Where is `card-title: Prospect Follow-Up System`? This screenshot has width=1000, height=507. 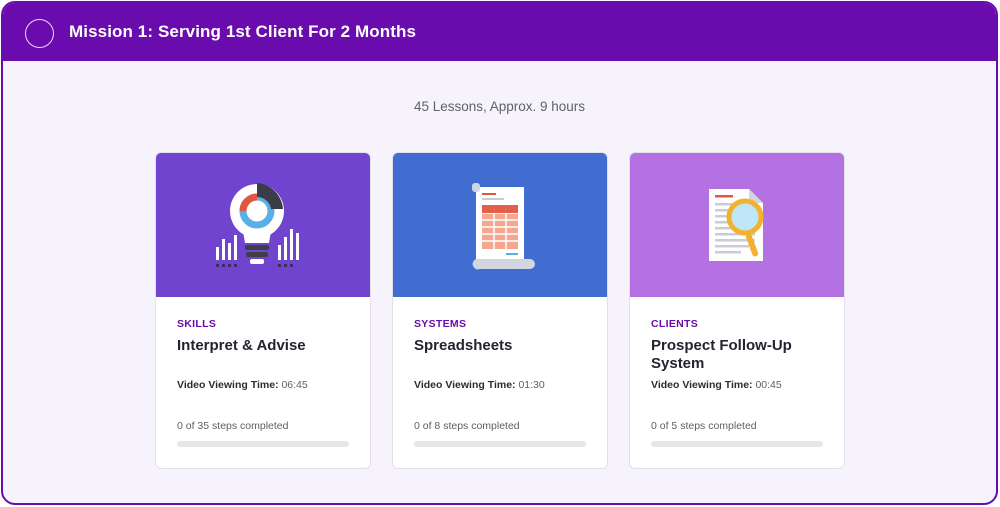
card-title: Prospect Follow-Up System is located at coordinates (741, 355).